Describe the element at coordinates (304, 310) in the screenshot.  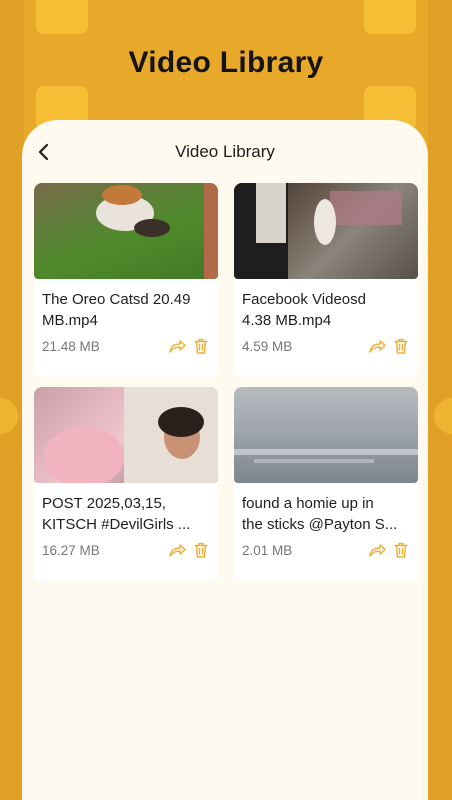
I see `video-name: Facebook Videosd 4.38 MB.mp4` at that location.